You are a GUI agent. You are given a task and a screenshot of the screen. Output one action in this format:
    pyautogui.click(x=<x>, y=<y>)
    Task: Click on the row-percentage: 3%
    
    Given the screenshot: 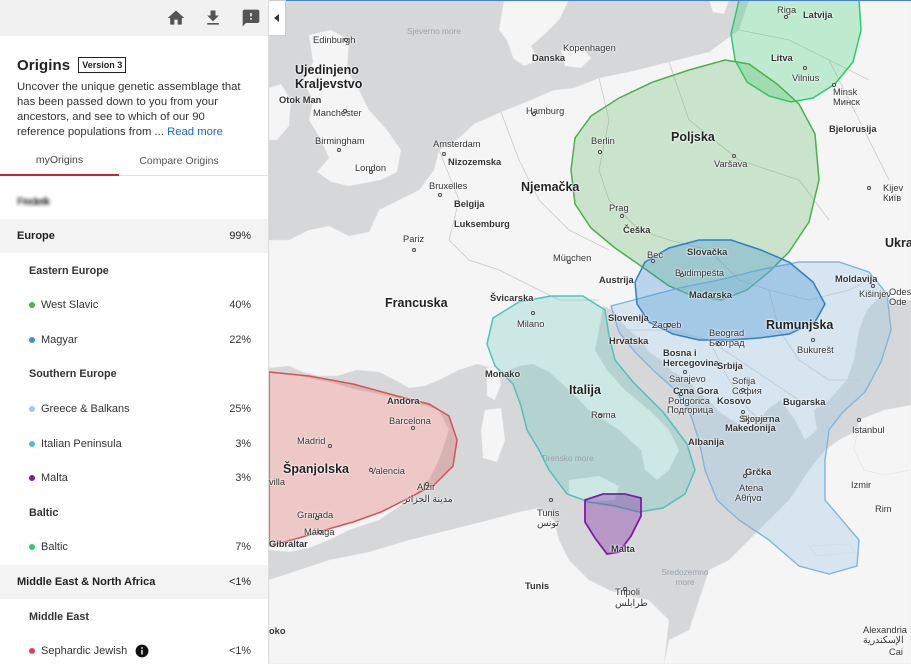 What is the action you would take?
    pyautogui.click(x=243, y=478)
    